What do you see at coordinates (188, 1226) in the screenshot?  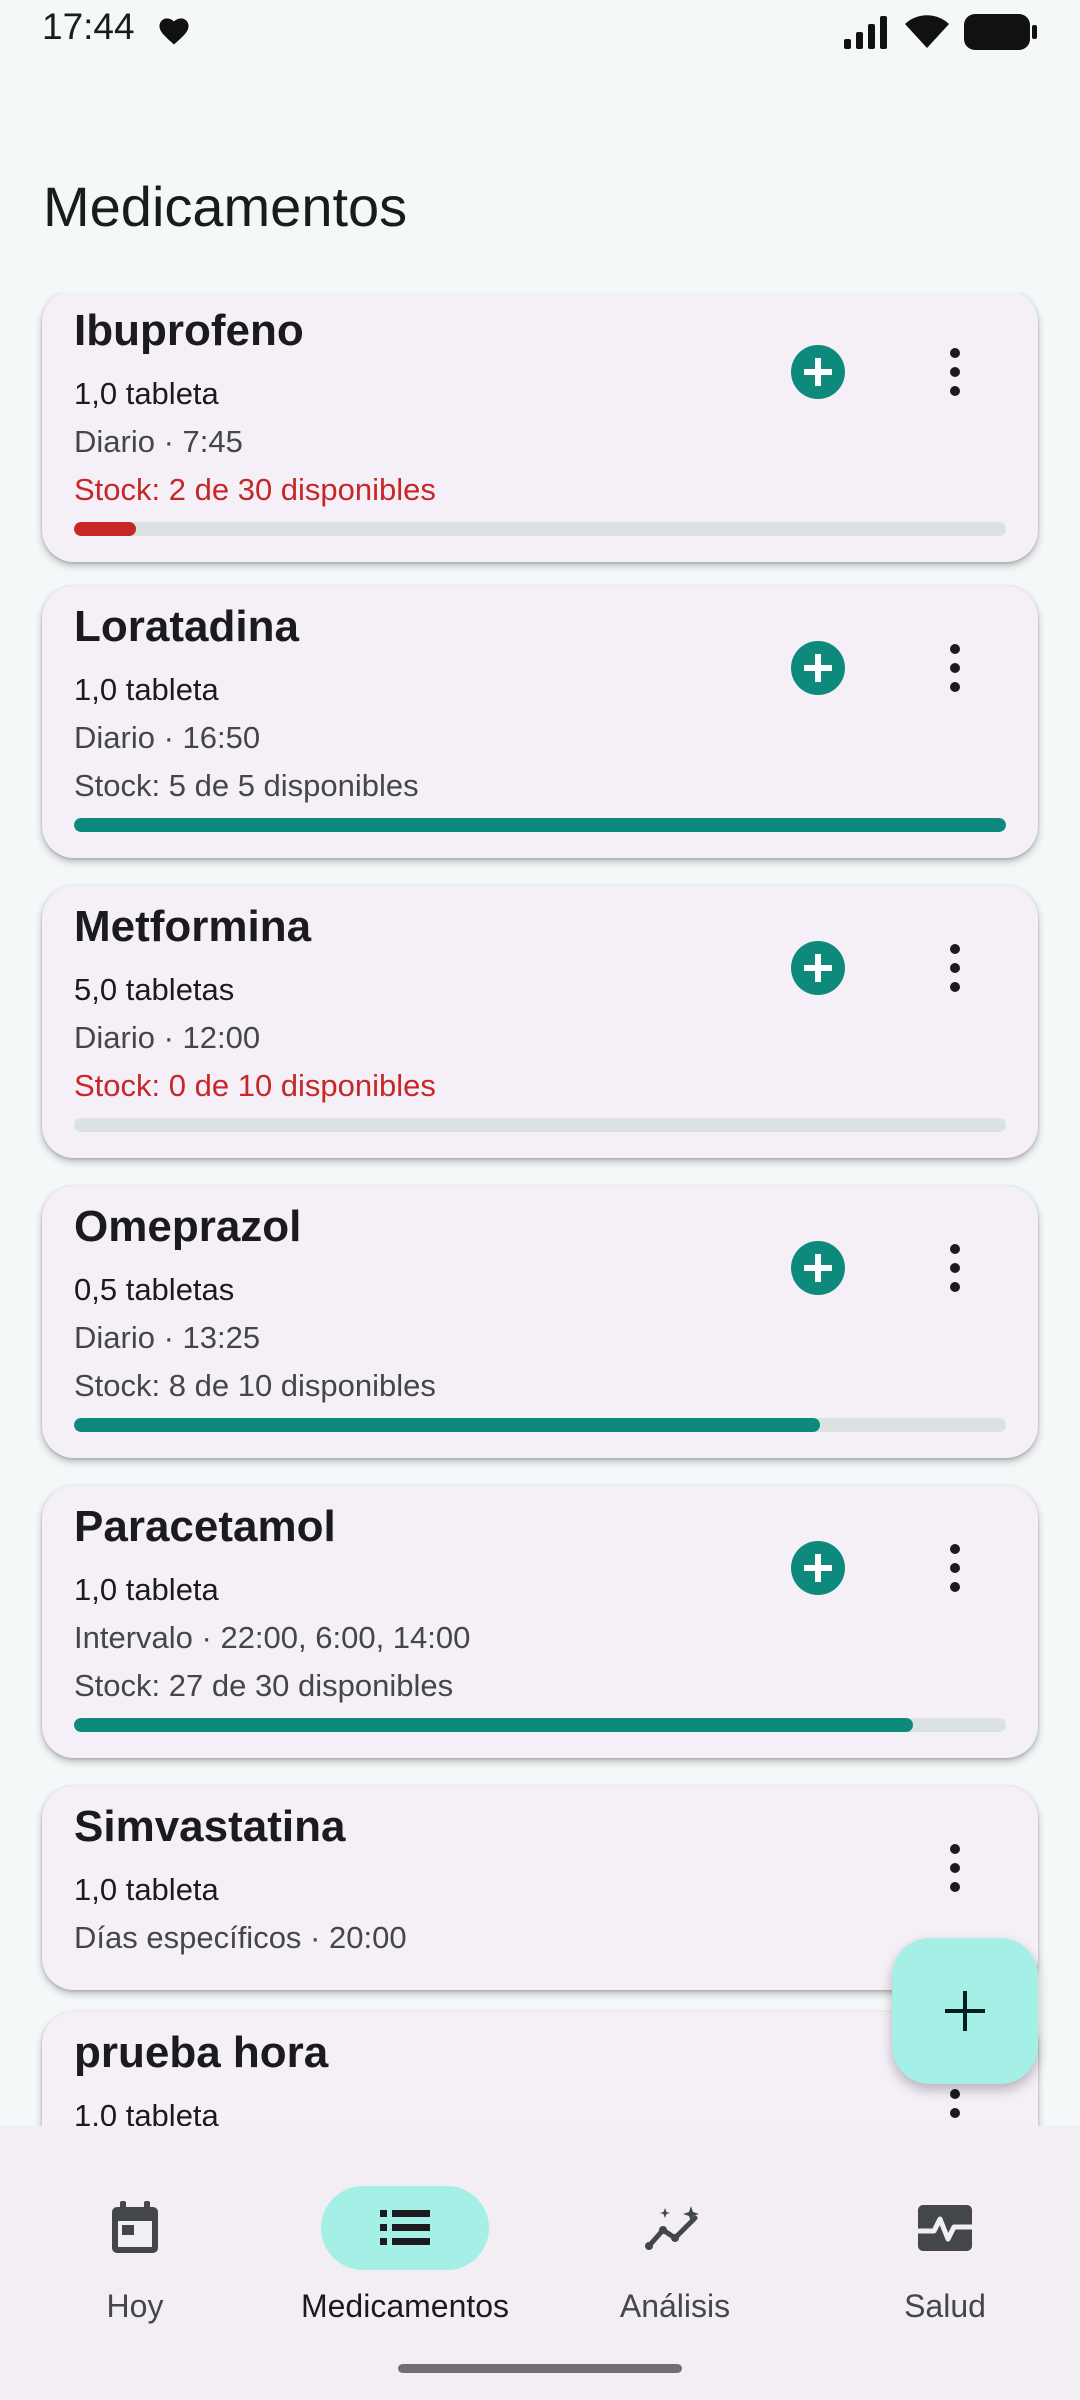 I see `medication-name: Omeprazol` at bounding box center [188, 1226].